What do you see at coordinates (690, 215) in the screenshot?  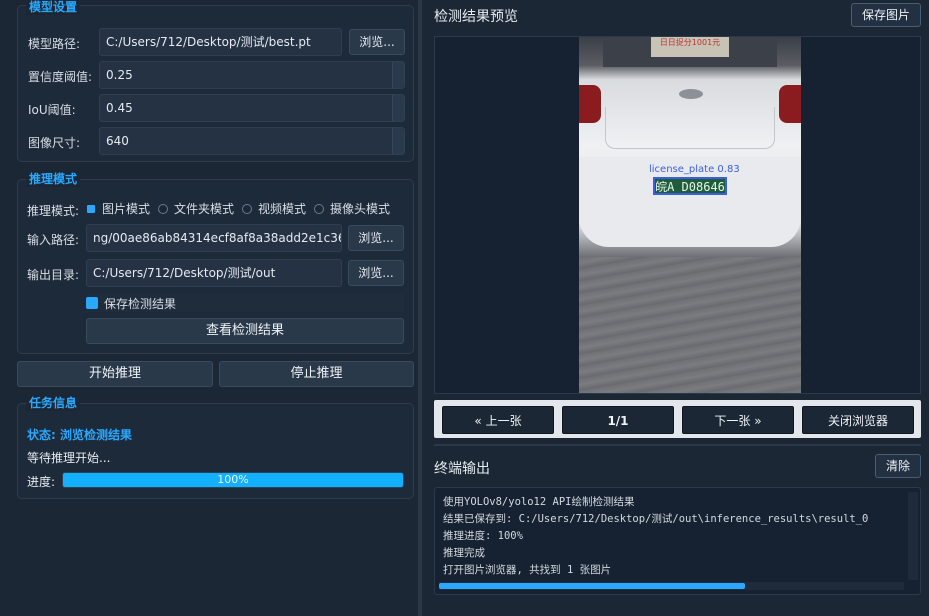 I see `detection-image: 日日捉分1001元 license_plate 0.83 皖A D08646` at bounding box center [690, 215].